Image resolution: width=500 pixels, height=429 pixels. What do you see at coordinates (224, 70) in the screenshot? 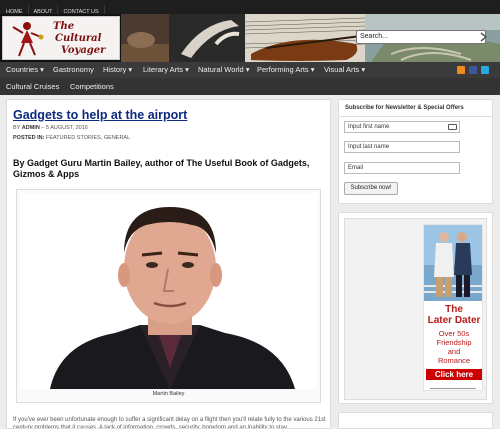
I see `nav-natural-world: Natural World ▾` at bounding box center [224, 70].